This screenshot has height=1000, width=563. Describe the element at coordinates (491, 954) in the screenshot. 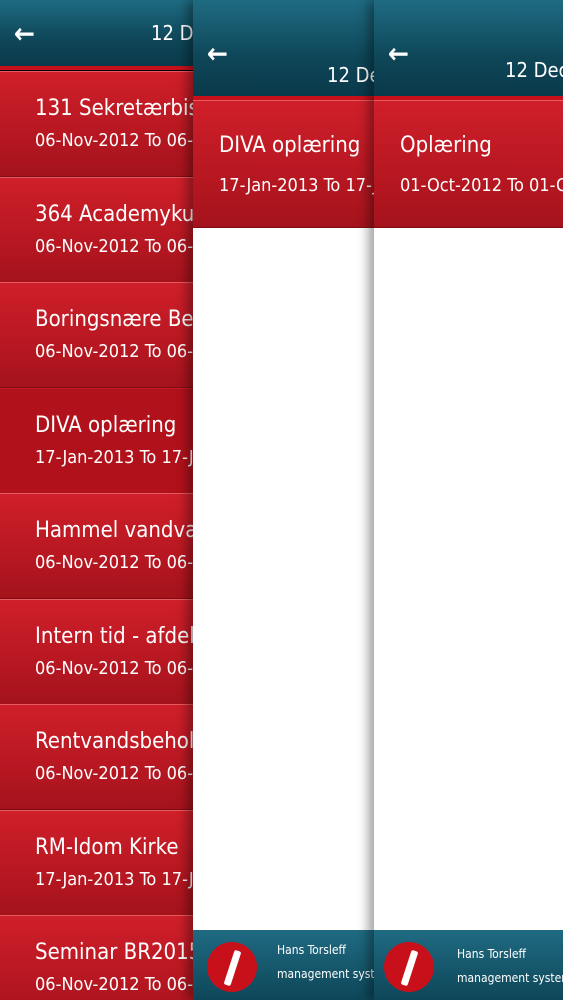

I see `footer-line1: Hans Torsleff` at that location.